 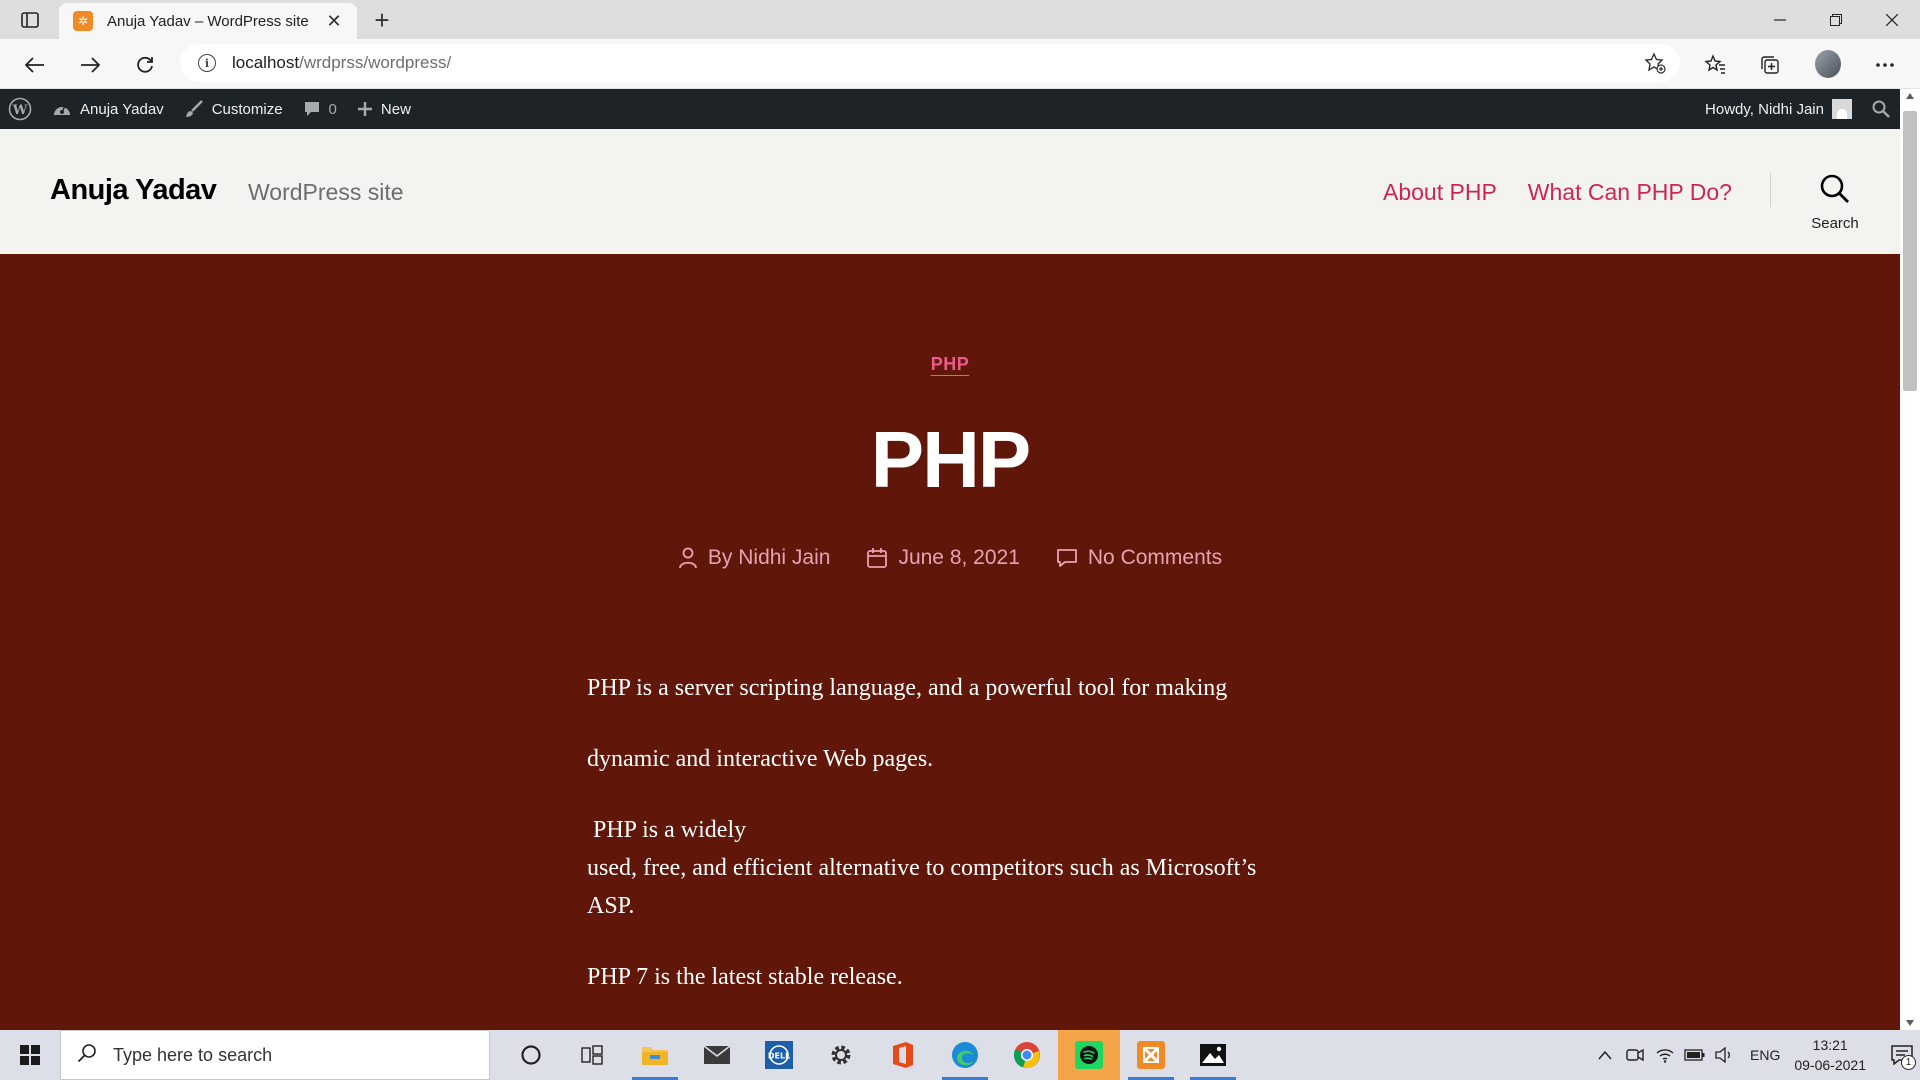 What do you see at coordinates (365, 109) in the screenshot?
I see `plus-icon` at bounding box center [365, 109].